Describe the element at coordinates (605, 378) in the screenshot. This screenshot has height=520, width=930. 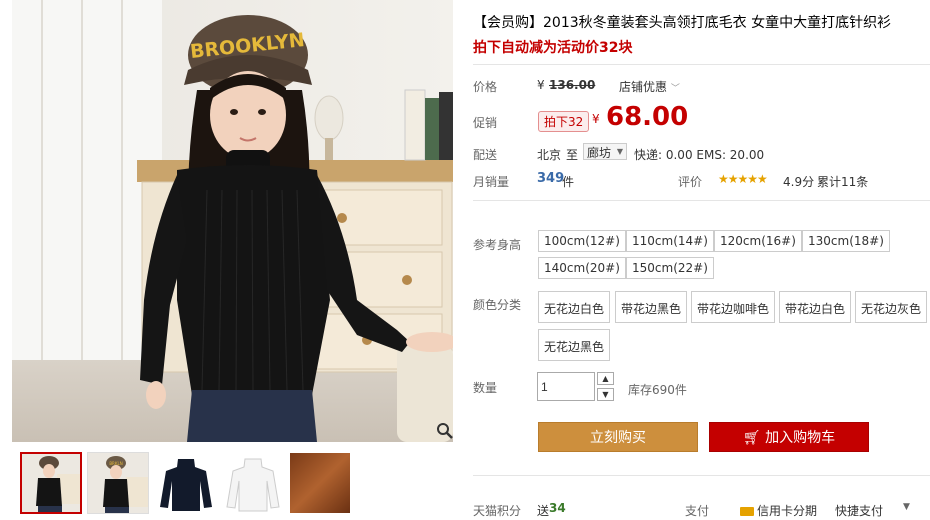
I see `quantity-increase-icon: ▲` at that location.